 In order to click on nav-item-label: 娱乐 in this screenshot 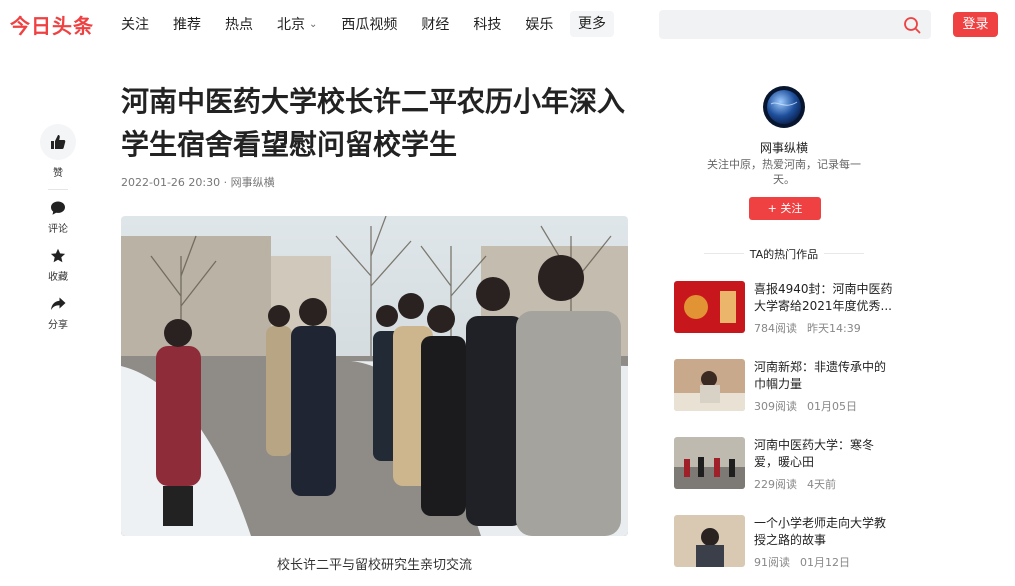, I will do `click(539, 25)`.